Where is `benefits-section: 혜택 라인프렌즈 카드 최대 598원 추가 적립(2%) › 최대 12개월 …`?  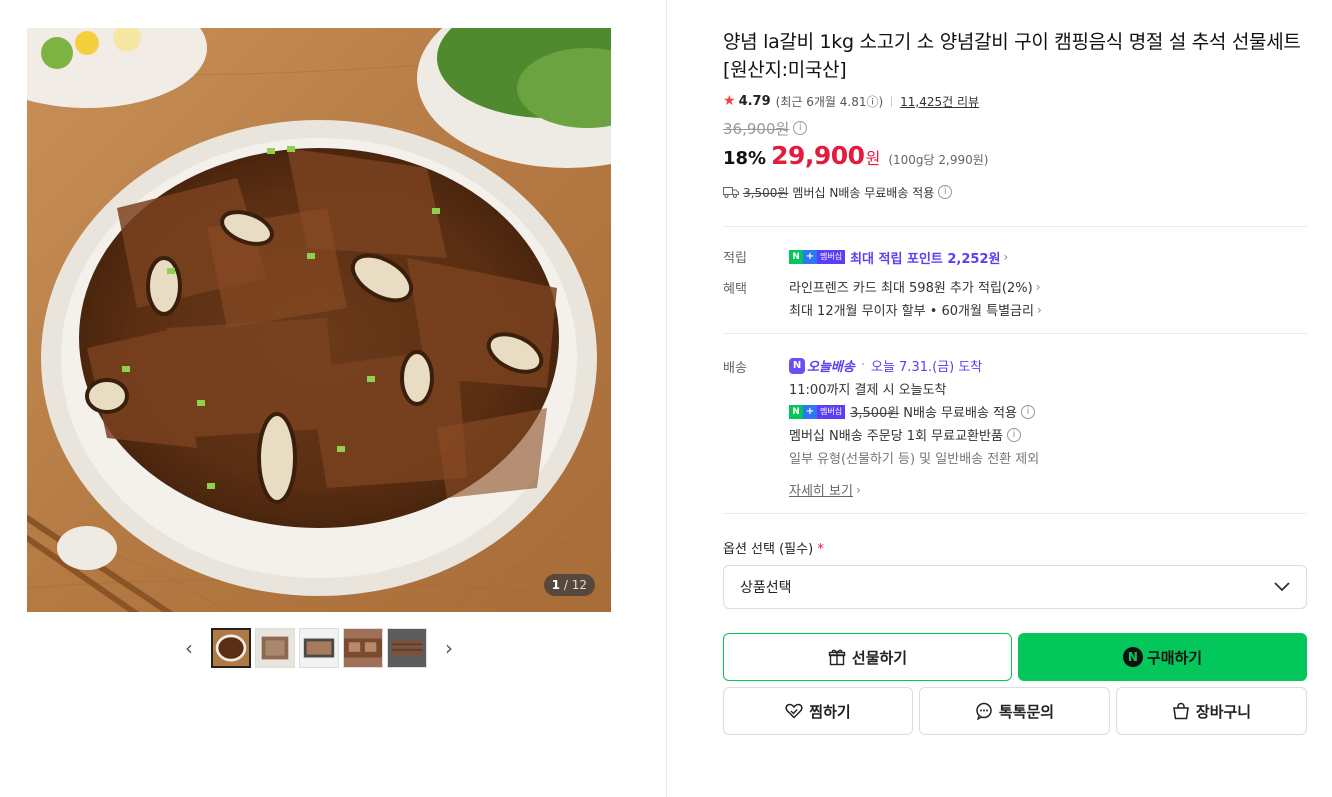 benefits-section: 혜택 라인프렌즈 카드 최대 598원 추가 적립(2%) › 최대 12개월 … is located at coordinates (1015, 298).